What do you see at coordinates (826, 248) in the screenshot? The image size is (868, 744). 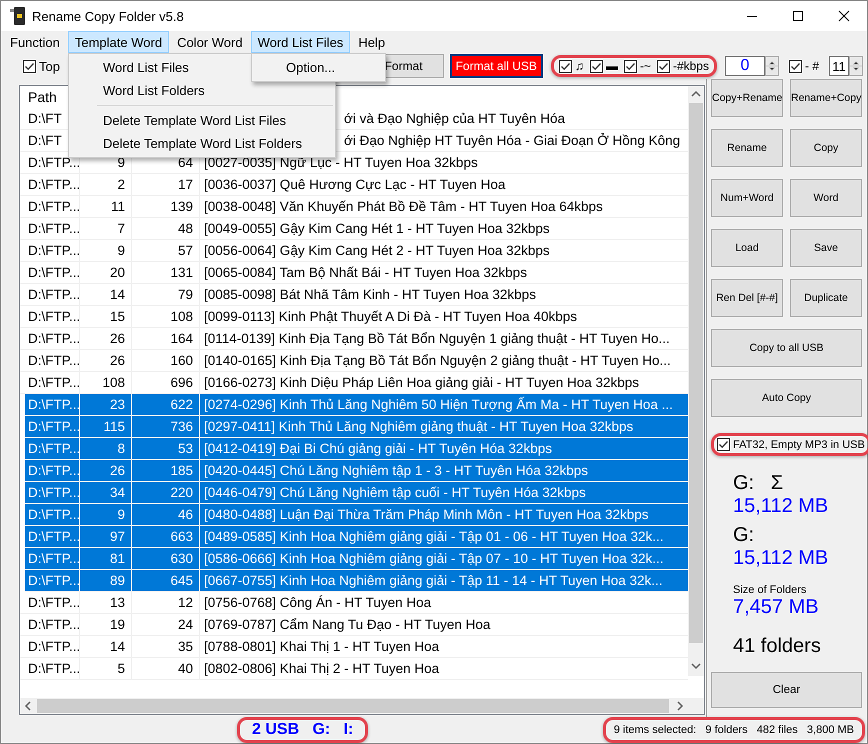 I see `action-button: Save` at bounding box center [826, 248].